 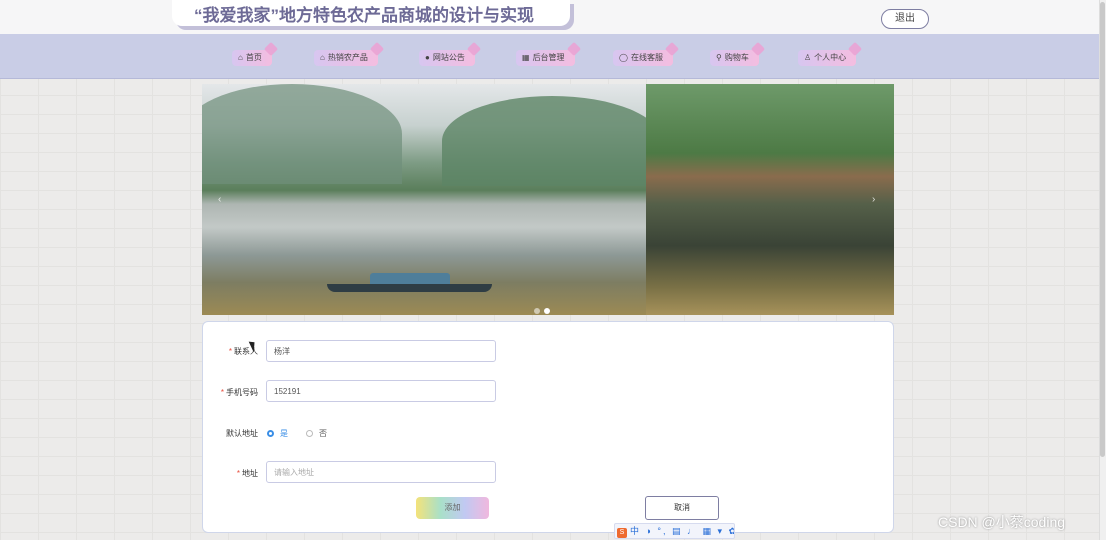 I want to click on site-title: “我爱我家”地方特色农产品商城的设计与实现, so click(x=364, y=15).